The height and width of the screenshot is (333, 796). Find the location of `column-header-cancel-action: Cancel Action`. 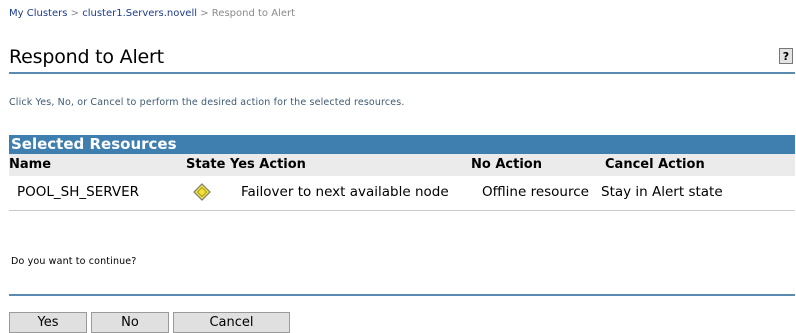

column-header-cancel-action: Cancel Action is located at coordinates (655, 164).